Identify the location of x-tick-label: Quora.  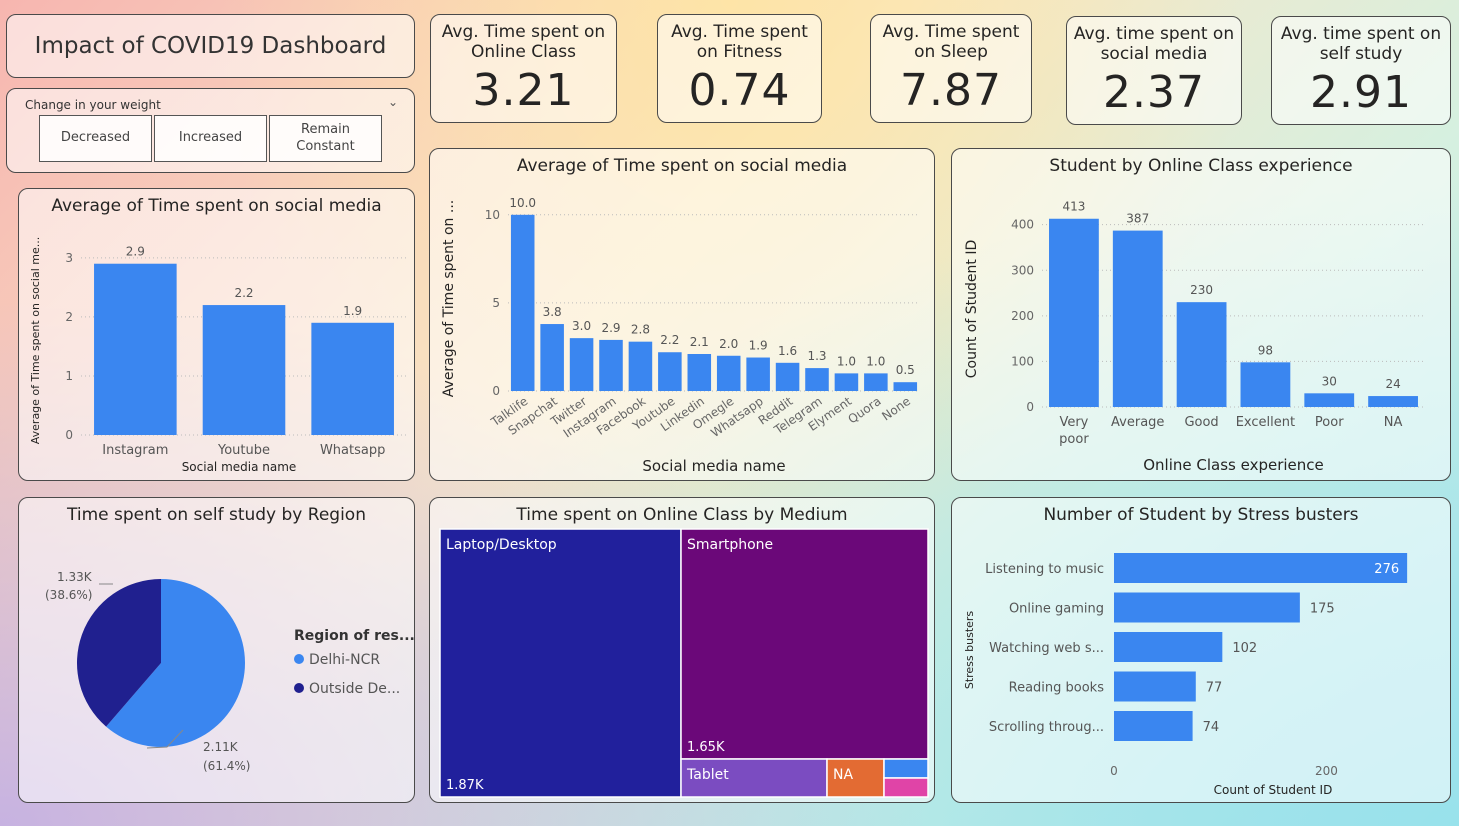
(864, 410).